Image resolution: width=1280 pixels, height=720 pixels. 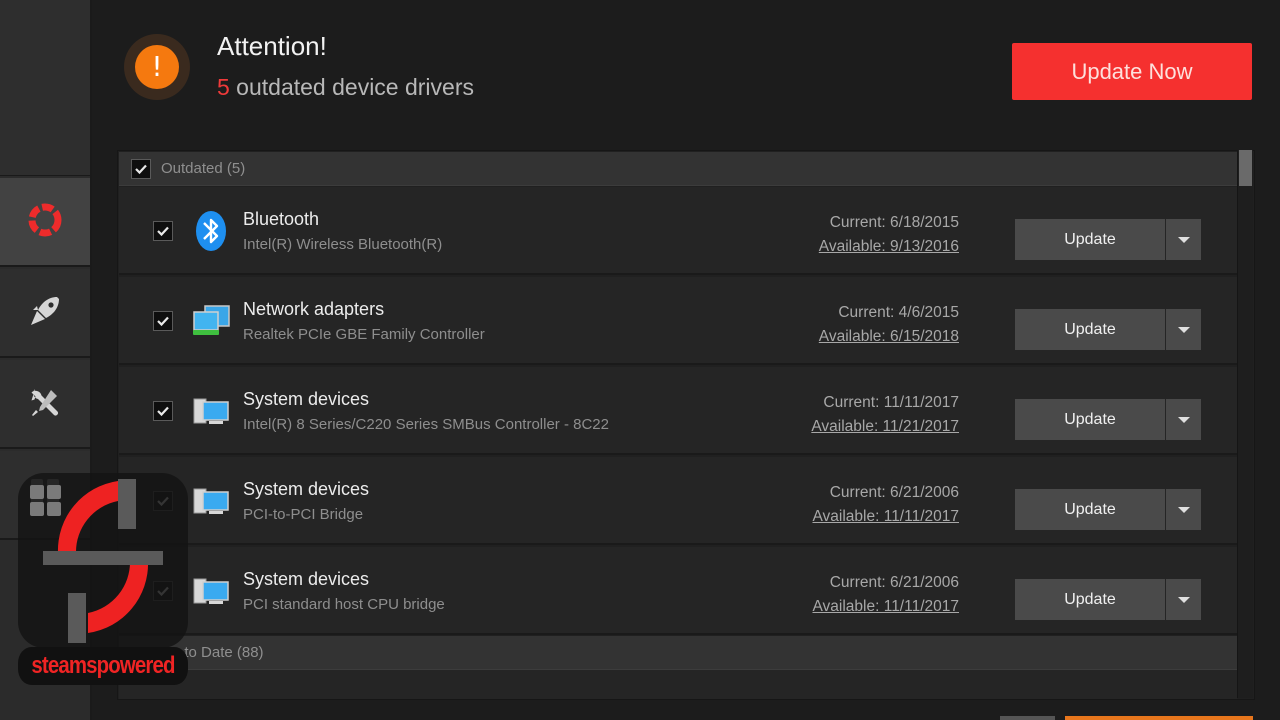 What do you see at coordinates (211, 321) in the screenshot?
I see `network-adapter-icon` at bounding box center [211, 321].